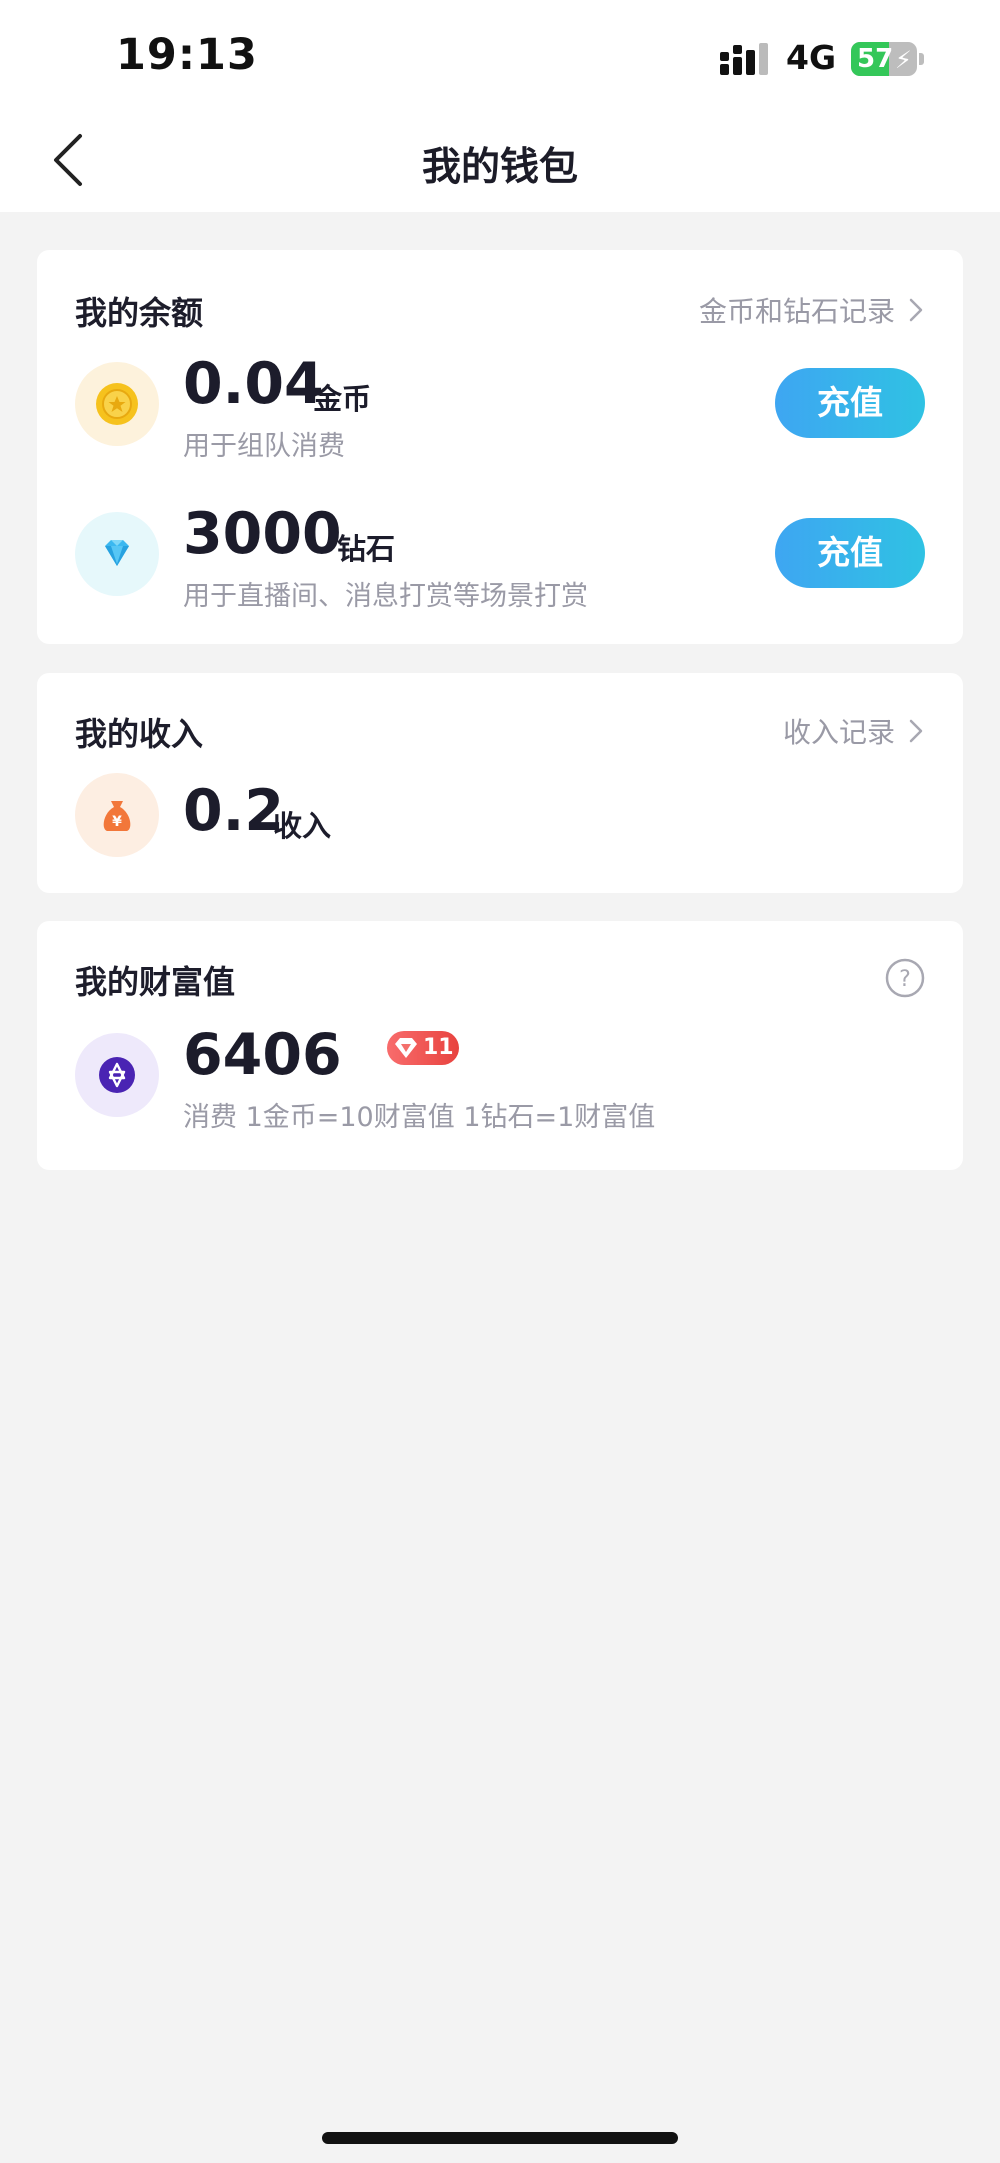 This screenshot has height=2163, width=1000. I want to click on coin-recharge-button: 充值, so click(850, 403).